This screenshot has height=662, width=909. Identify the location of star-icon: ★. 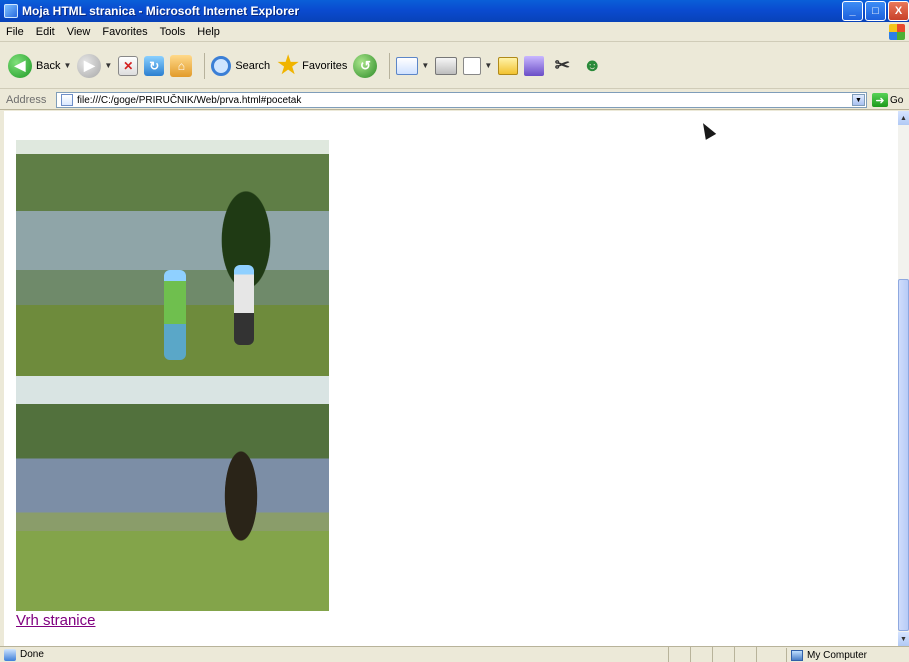
(288, 65).